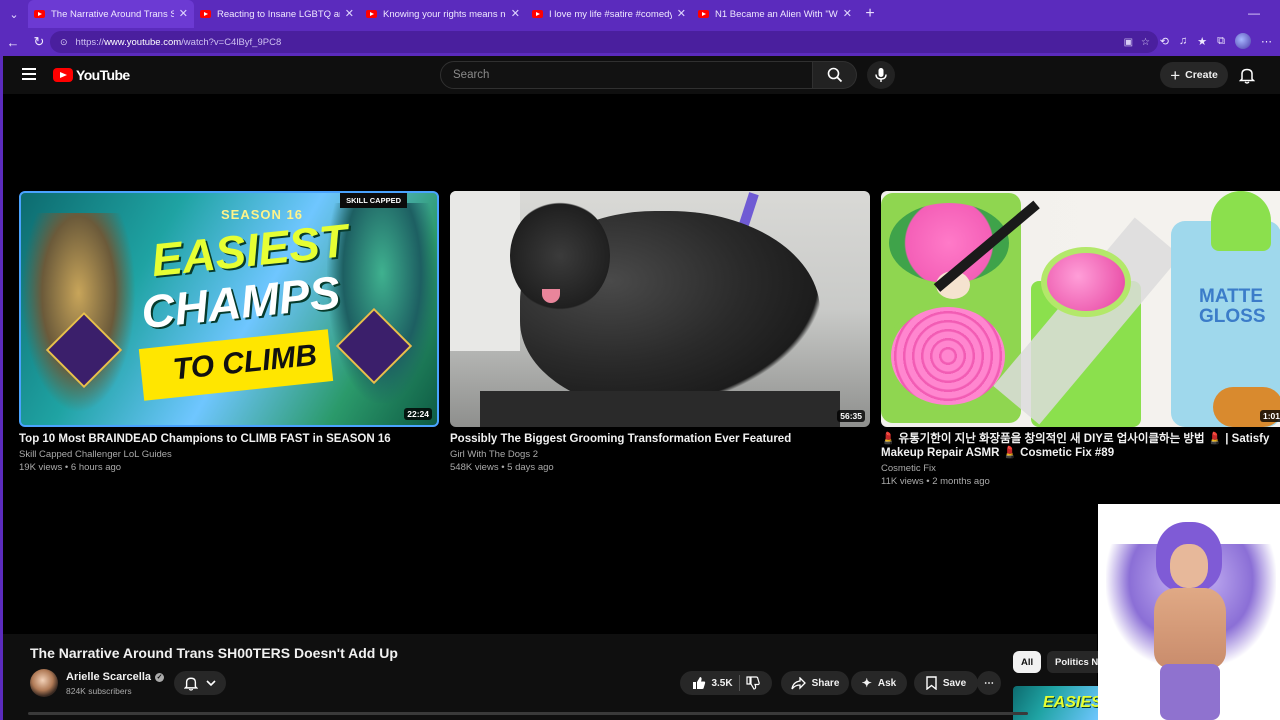 This screenshot has width=1280, height=720. Describe the element at coordinates (528, 713) in the screenshot. I see `scroll-indicator` at that location.